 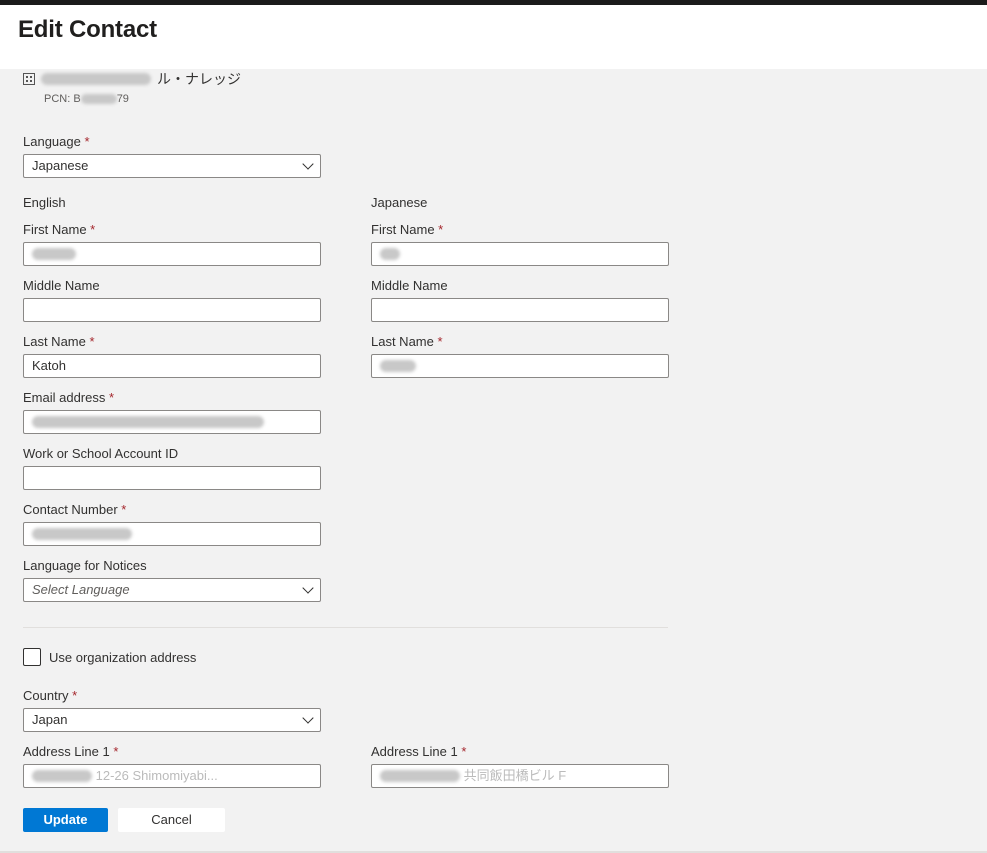 What do you see at coordinates (345, 627) in the screenshot?
I see `section-divider` at bounding box center [345, 627].